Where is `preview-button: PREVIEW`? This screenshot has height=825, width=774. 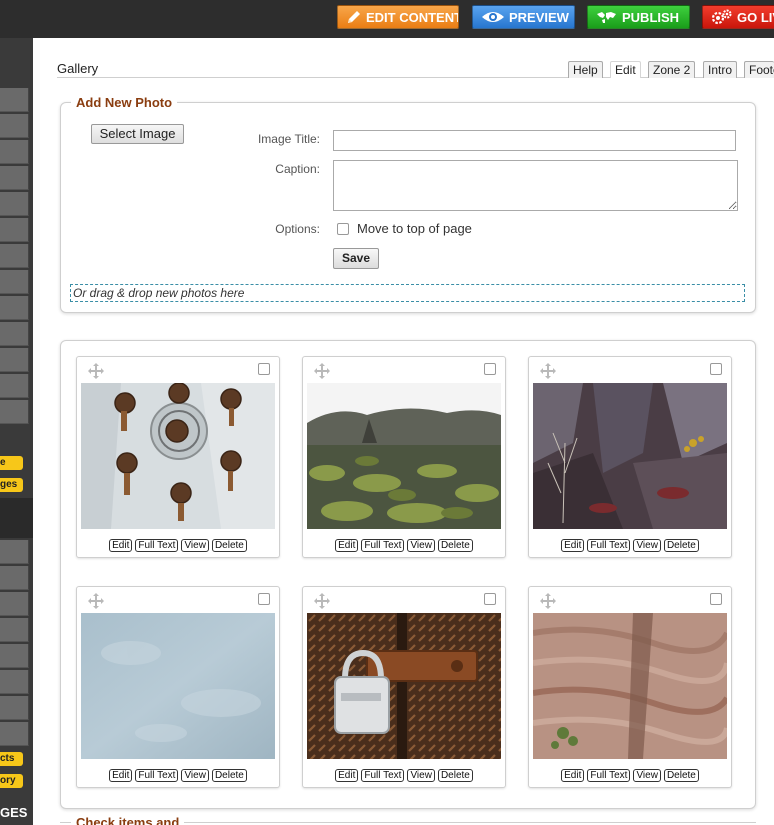
preview-button: PREVIEW is located at coordinates (523, 17).